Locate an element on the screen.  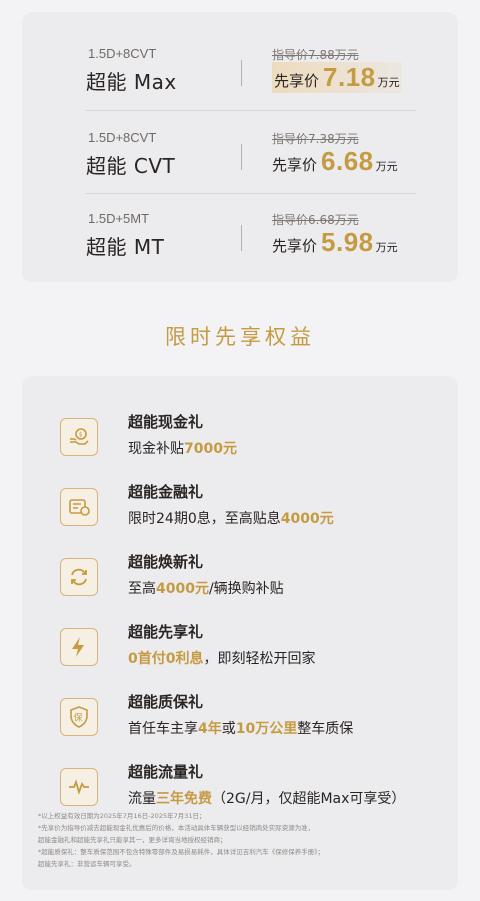
desc-text: 首任车主享 is located at coordinates (163, 729).